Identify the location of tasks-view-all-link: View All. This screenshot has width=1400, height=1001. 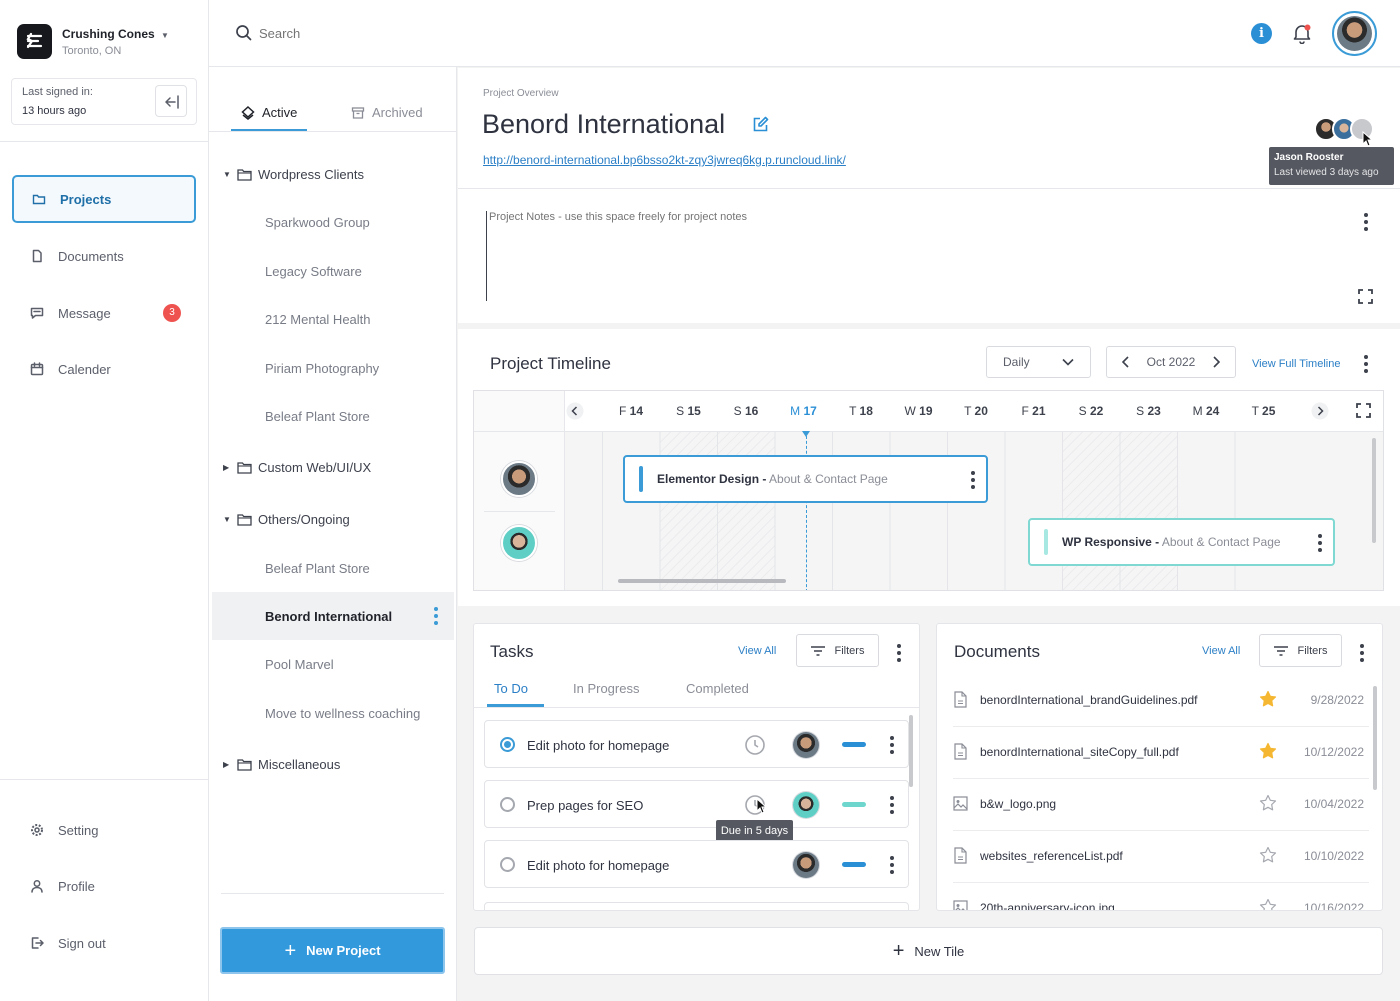
(757, 651).